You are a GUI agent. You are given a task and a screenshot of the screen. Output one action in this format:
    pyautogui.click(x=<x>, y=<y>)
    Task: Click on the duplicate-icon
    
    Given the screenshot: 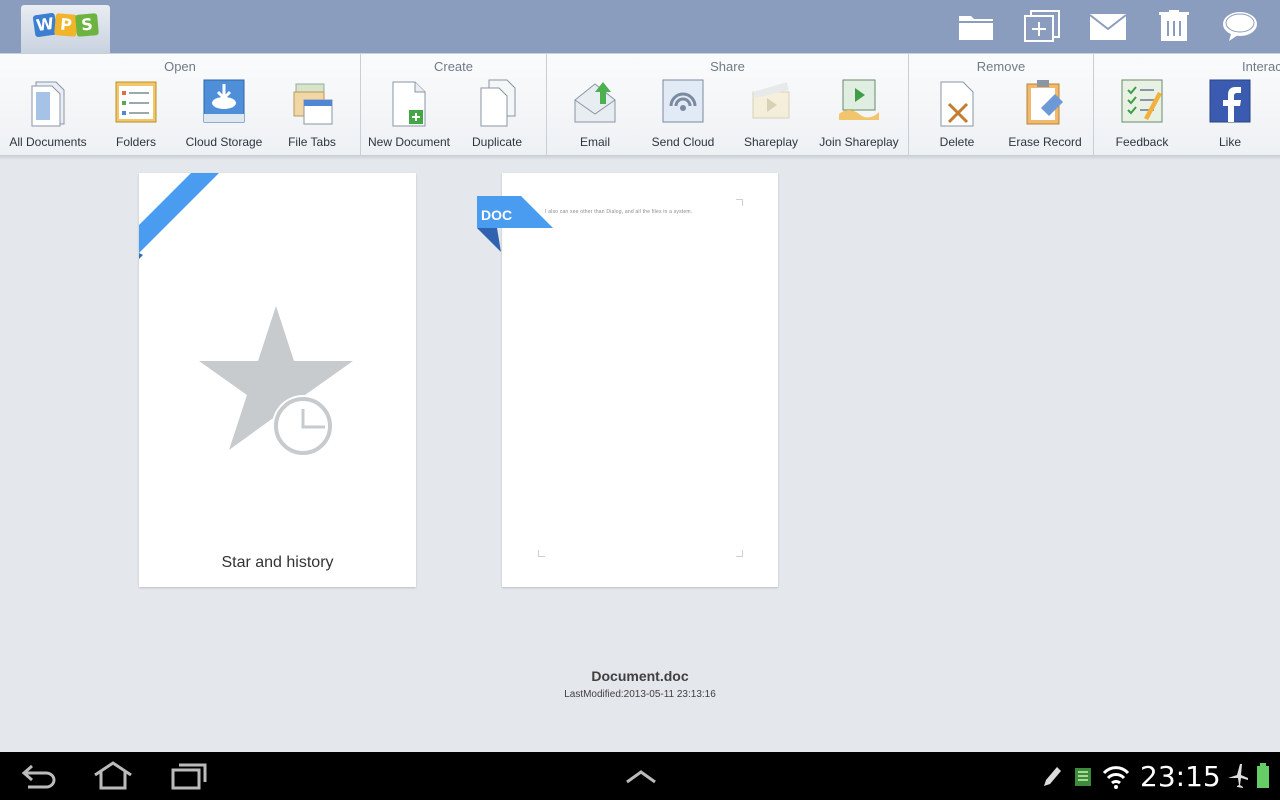 What is the action you would take?
    pyautogui.click(x=498, y=103)
    